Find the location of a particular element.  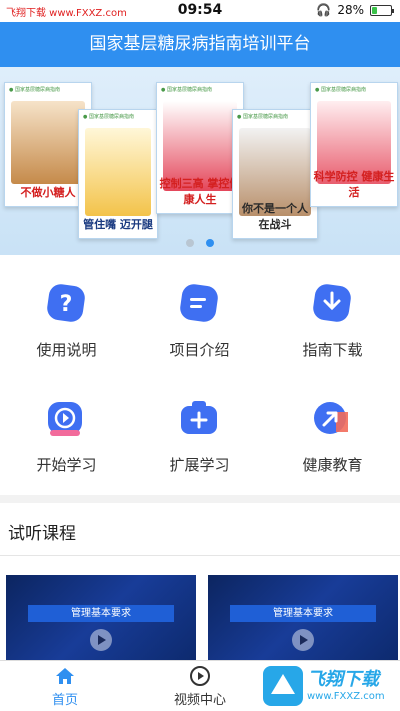

tab-video-center: 视频中心 is located at coordinates (200, 688).